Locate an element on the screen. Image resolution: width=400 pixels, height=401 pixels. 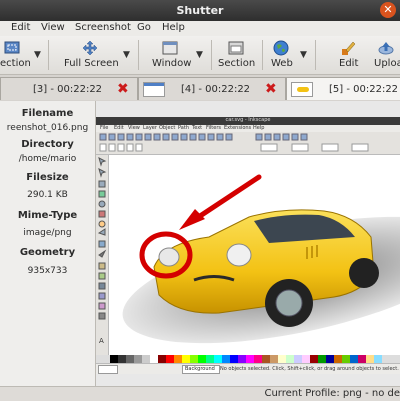
edit-icon is located at coordinates (349, 48).